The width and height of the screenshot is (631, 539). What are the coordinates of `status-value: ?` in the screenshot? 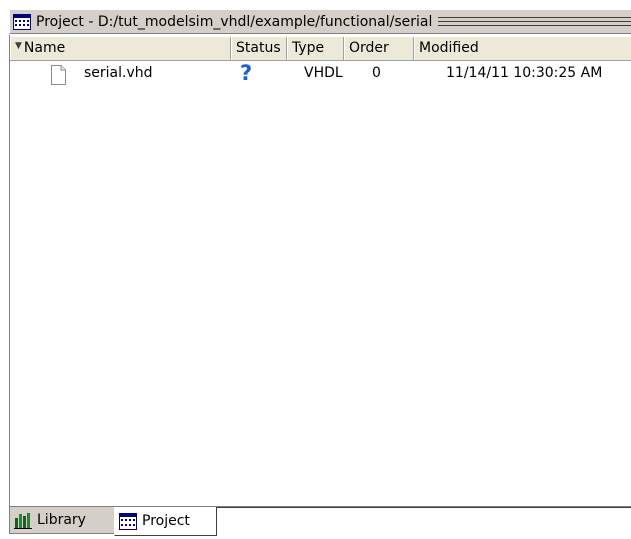 It's located at (246, 73).